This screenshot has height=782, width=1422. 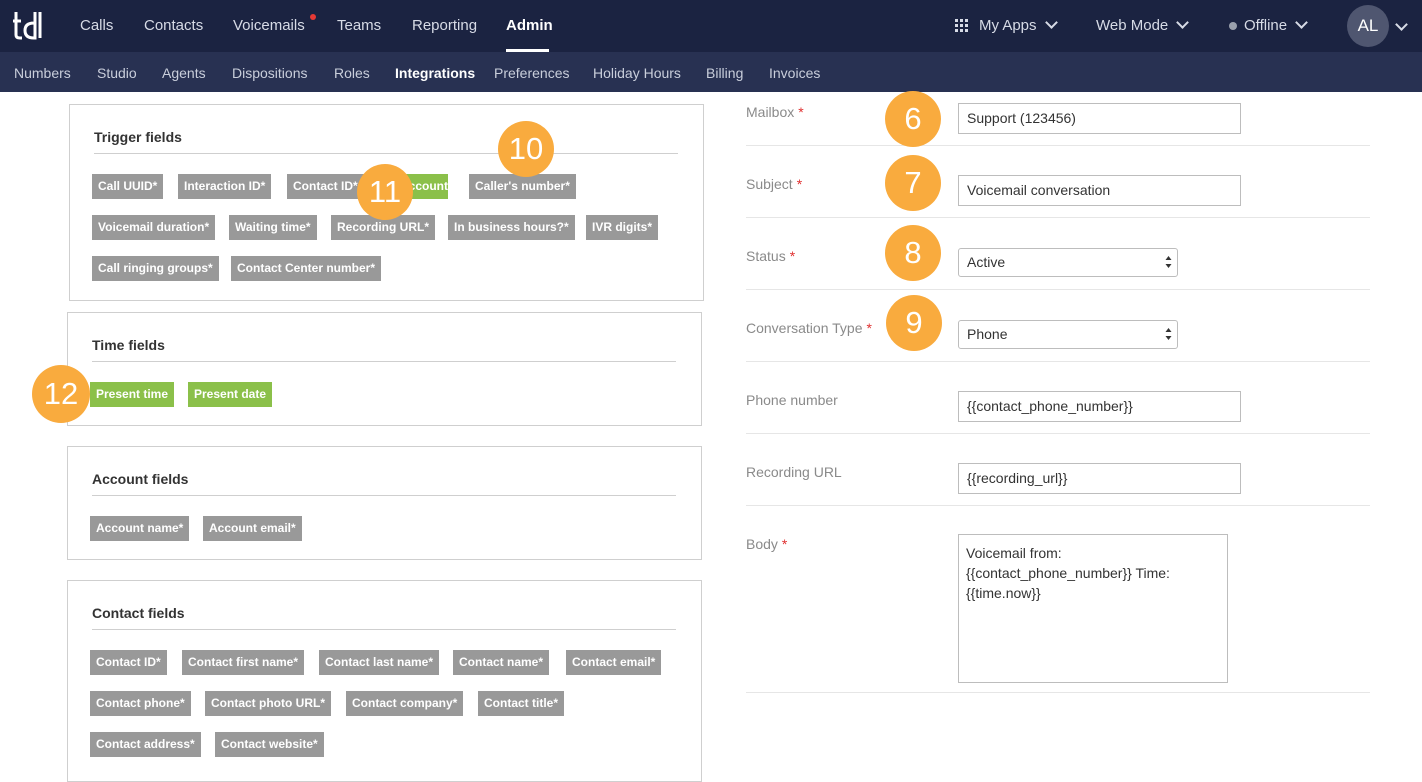 I want to click on nav-admin: Admin, so click(x=529, y=25).